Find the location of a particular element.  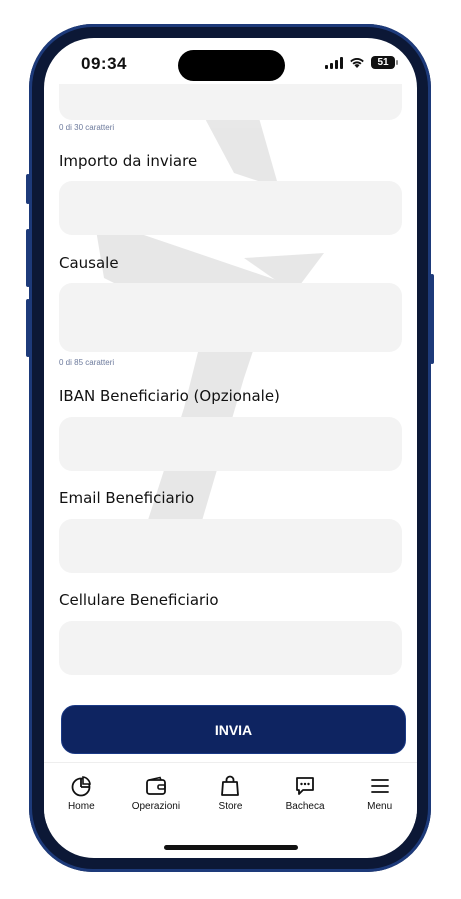

tab-store: Store is located at coordinates (230, 793).